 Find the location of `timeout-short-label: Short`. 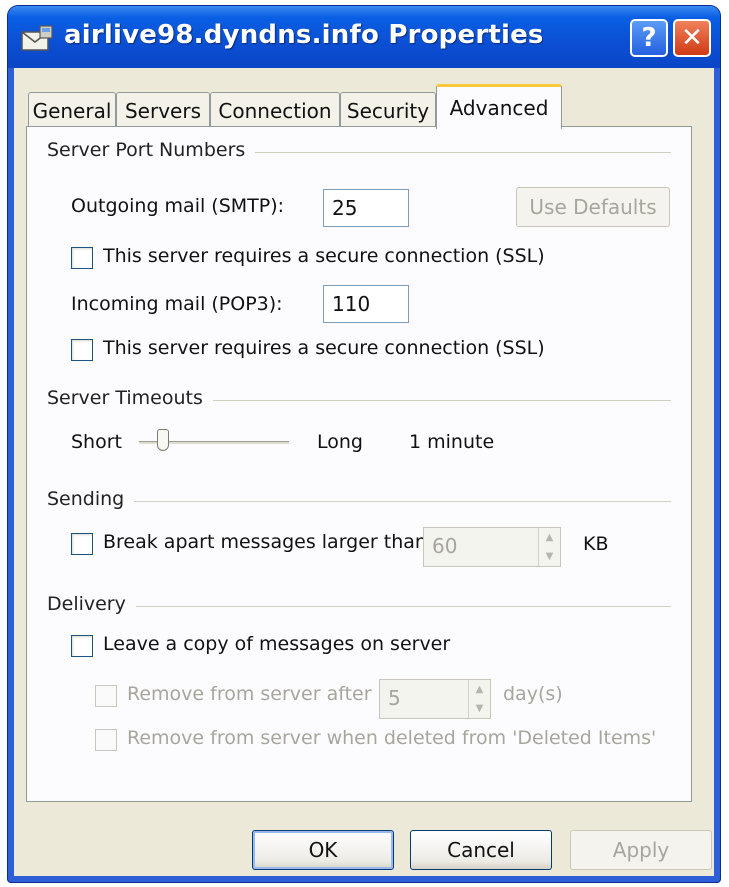

timeout-short-label: Short is located at coordinates (96, 442).